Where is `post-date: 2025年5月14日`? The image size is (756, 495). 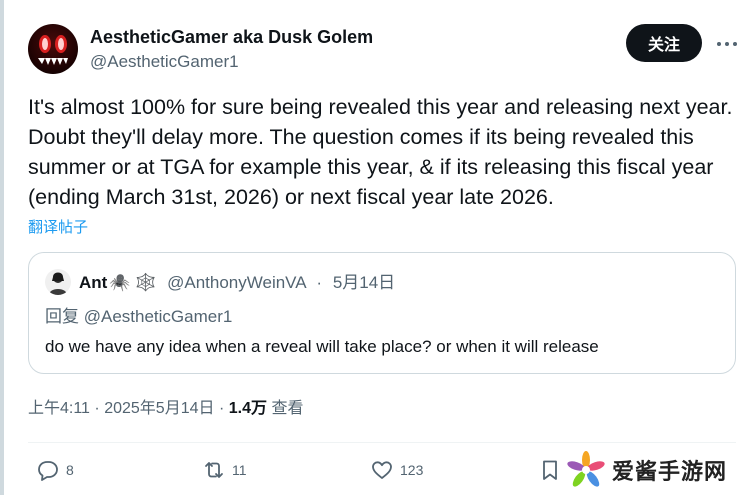 post-date: 2025年5月14日 is located at coordinates (159, 408).